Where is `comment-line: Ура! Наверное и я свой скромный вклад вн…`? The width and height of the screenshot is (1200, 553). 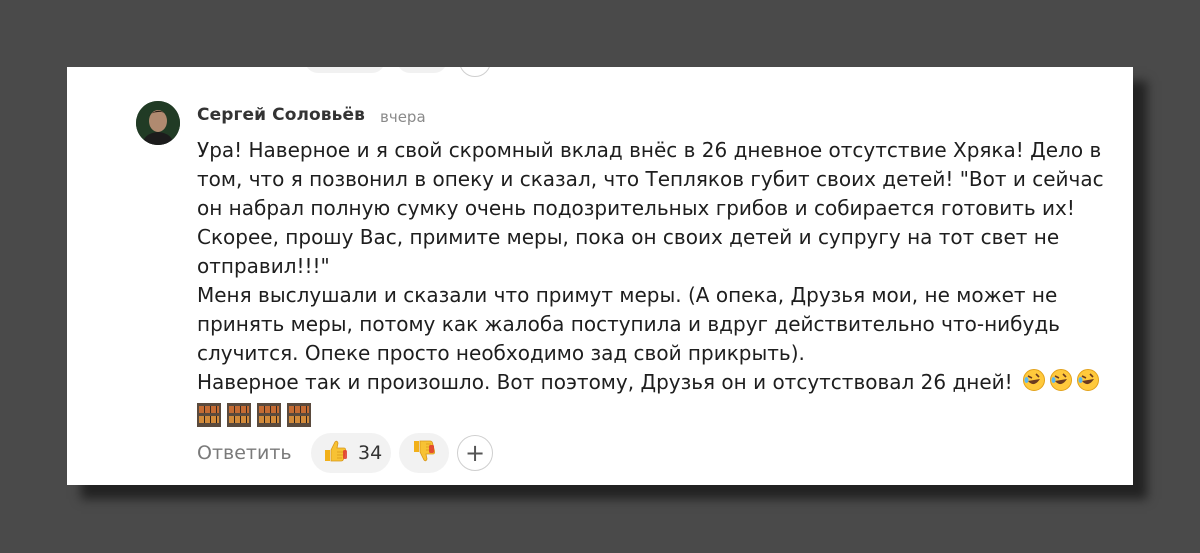
comment-line: Ура! Наверное и я свой скромный вклад вн… is located at coordinates (649, 150).